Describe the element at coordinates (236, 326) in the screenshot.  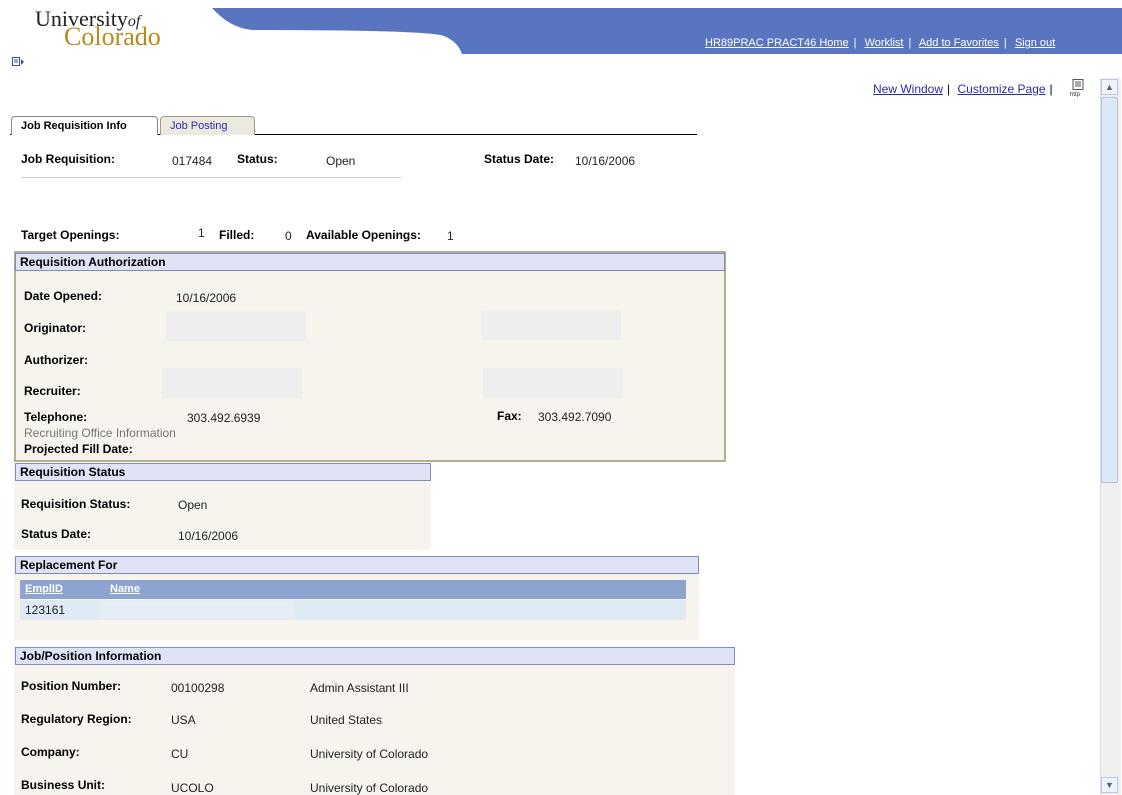
I see `originator-redacted` at that location.